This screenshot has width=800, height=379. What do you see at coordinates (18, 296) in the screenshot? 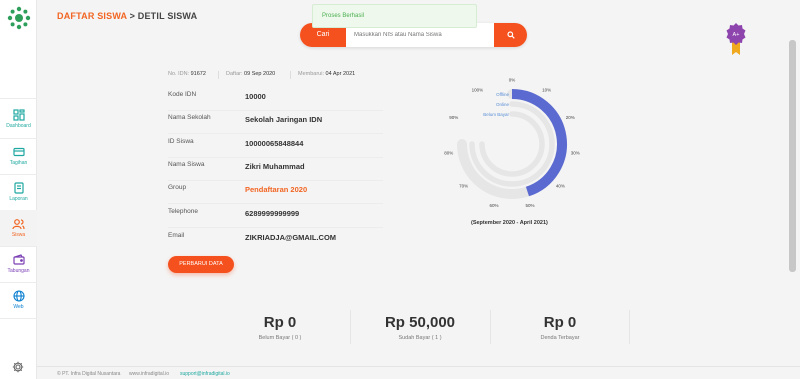
I see `globe-icon` at bounding box center [18, 296].